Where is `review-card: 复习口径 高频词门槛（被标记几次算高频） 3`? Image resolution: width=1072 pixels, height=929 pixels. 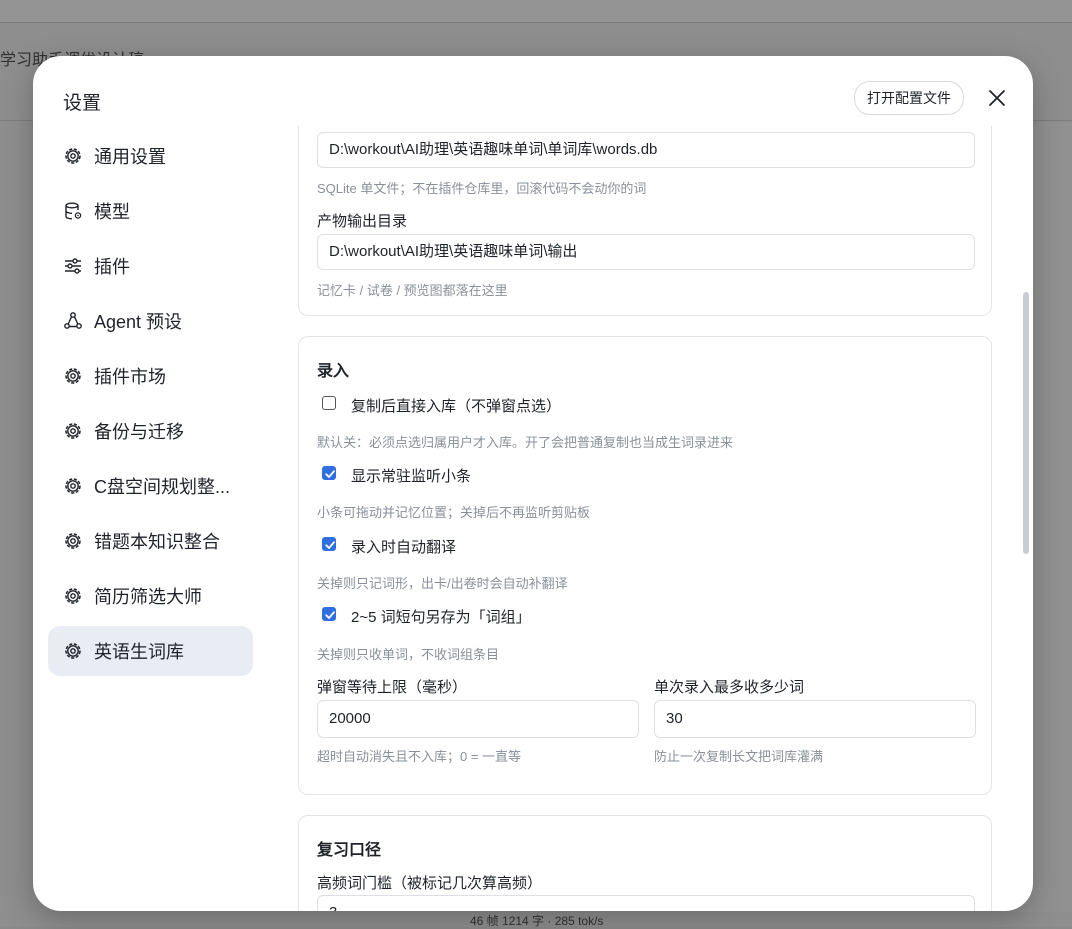
review-card: 复习口径 高频词门槛（被标记几次算高频） 3 is located at coordinates (645, 863).